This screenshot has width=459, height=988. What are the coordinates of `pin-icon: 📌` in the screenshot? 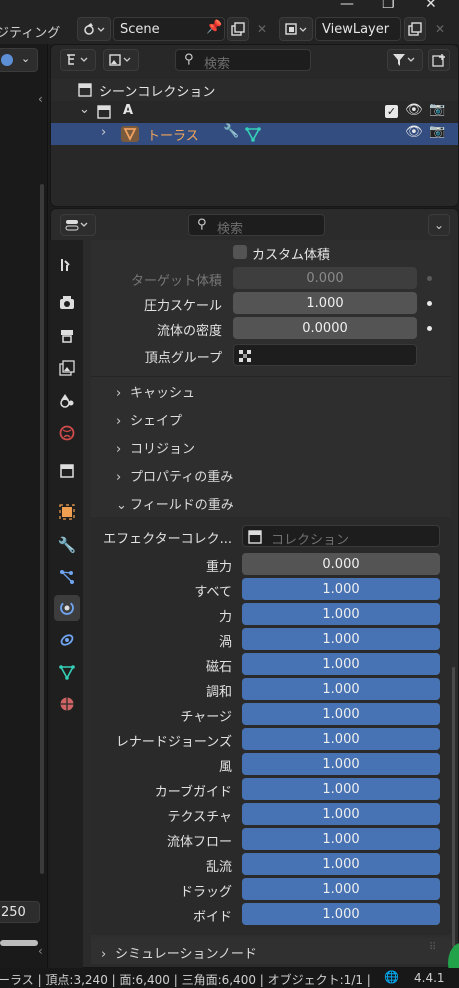 It's located at (214, 27).